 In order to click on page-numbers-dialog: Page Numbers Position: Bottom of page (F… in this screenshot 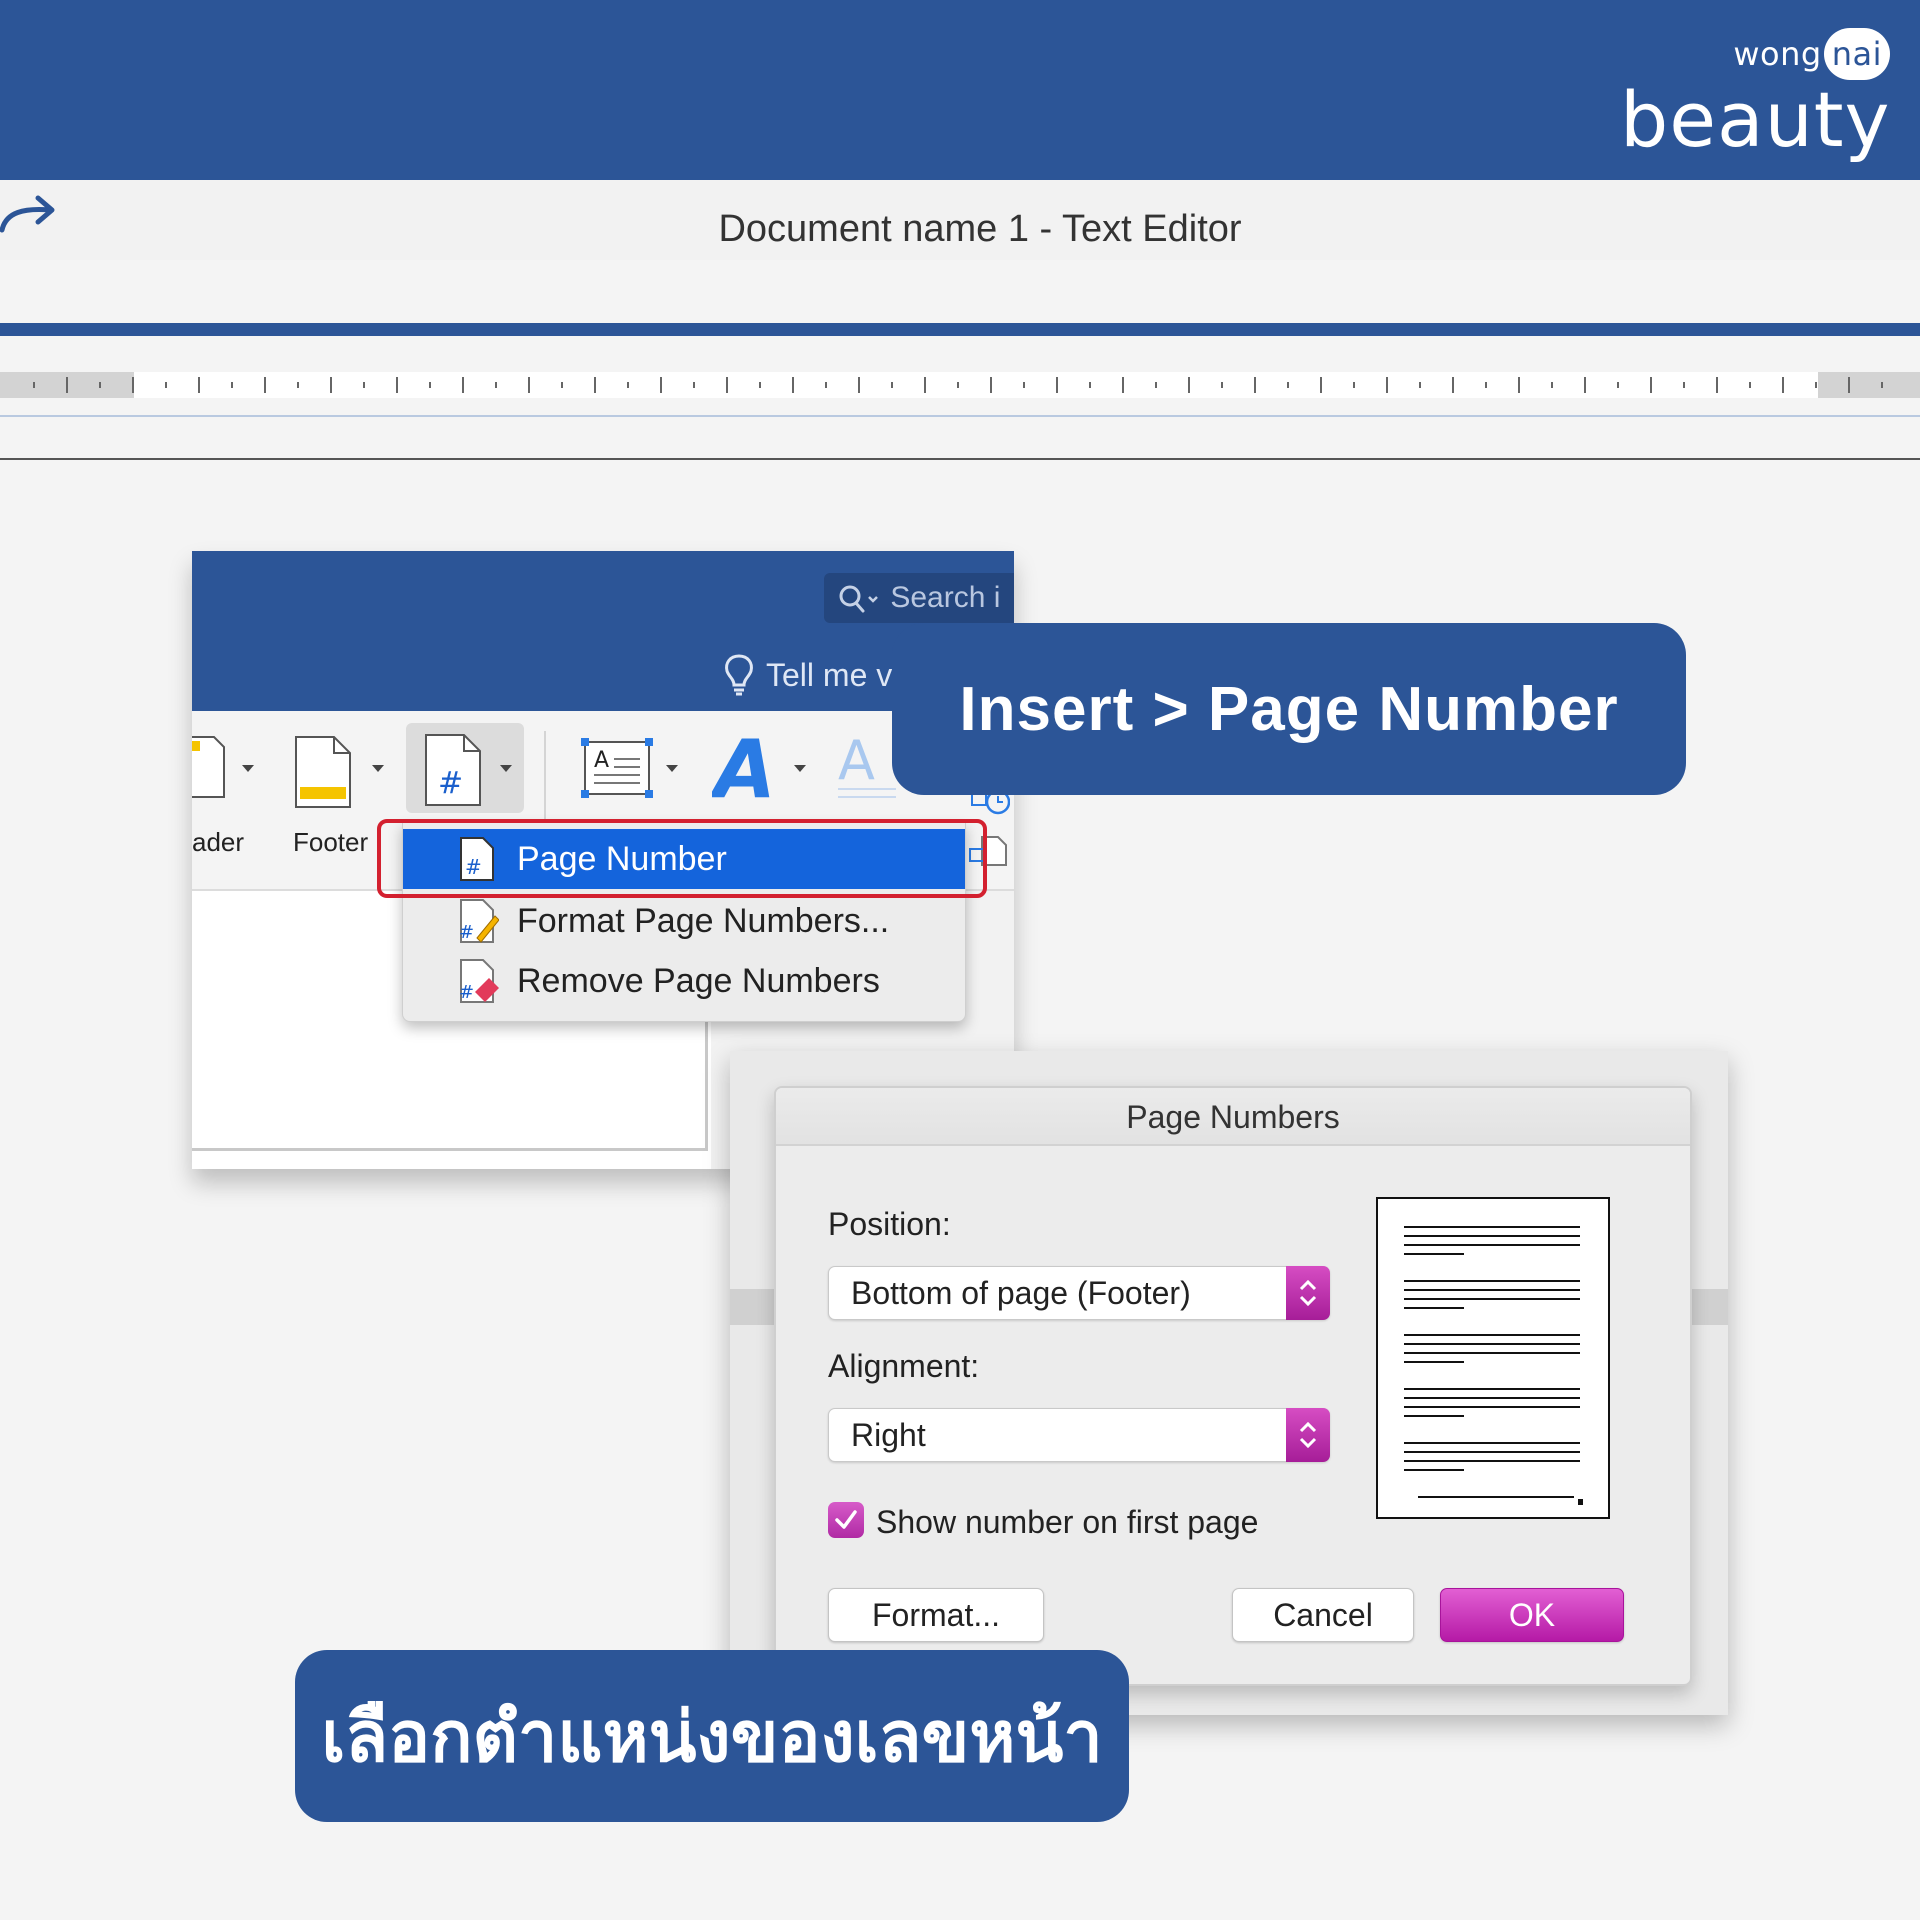, I will do `click(1233, 1386)`.